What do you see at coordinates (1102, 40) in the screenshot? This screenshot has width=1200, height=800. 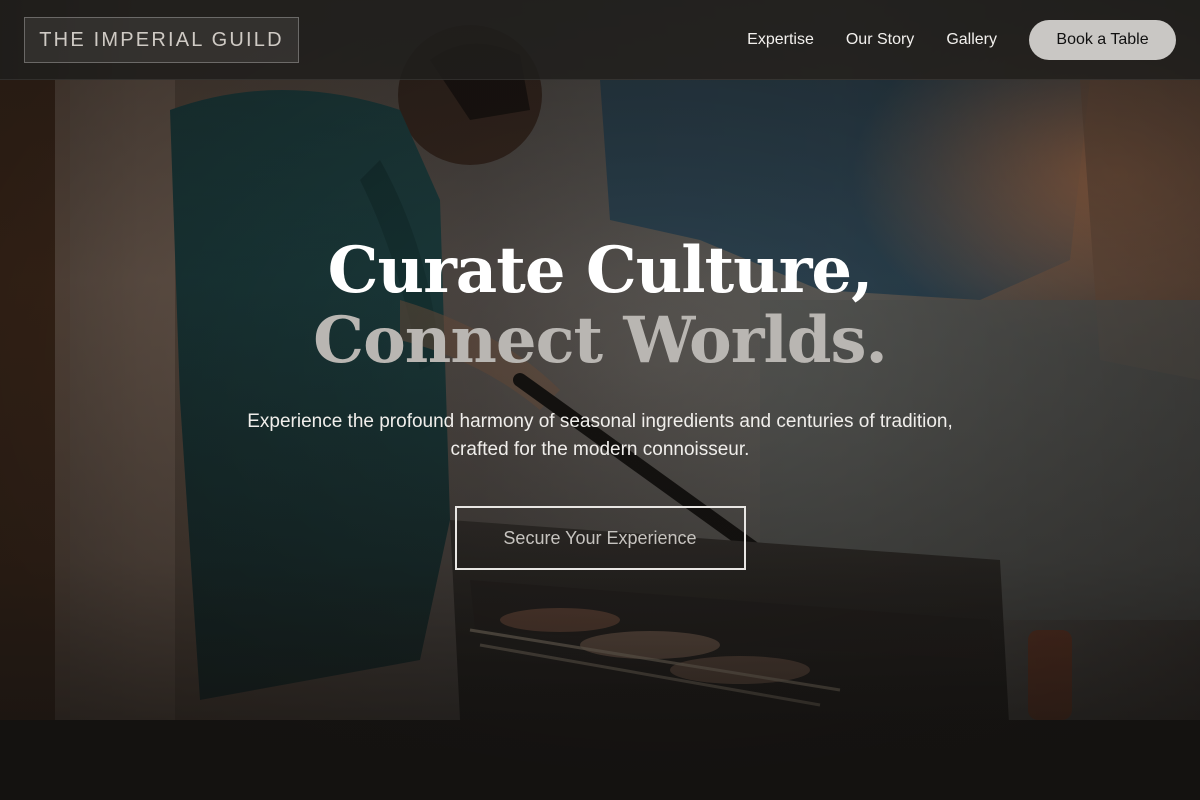 I see `book-table-button: Book a Table` at bounding box center [1102, 40].